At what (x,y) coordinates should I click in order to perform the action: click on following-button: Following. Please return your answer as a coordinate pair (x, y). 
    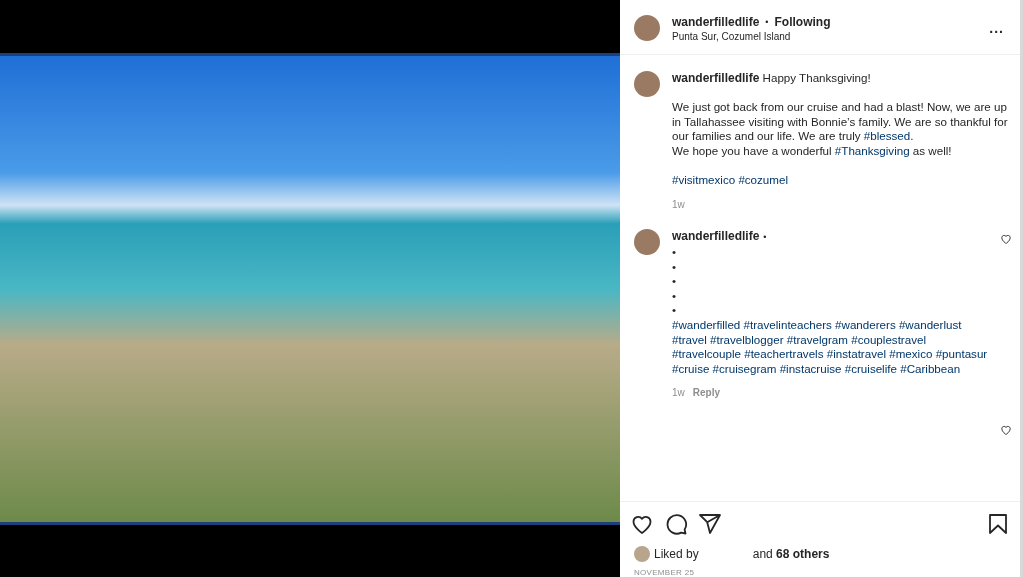
    Looking at the image, I should click on (802, 21).